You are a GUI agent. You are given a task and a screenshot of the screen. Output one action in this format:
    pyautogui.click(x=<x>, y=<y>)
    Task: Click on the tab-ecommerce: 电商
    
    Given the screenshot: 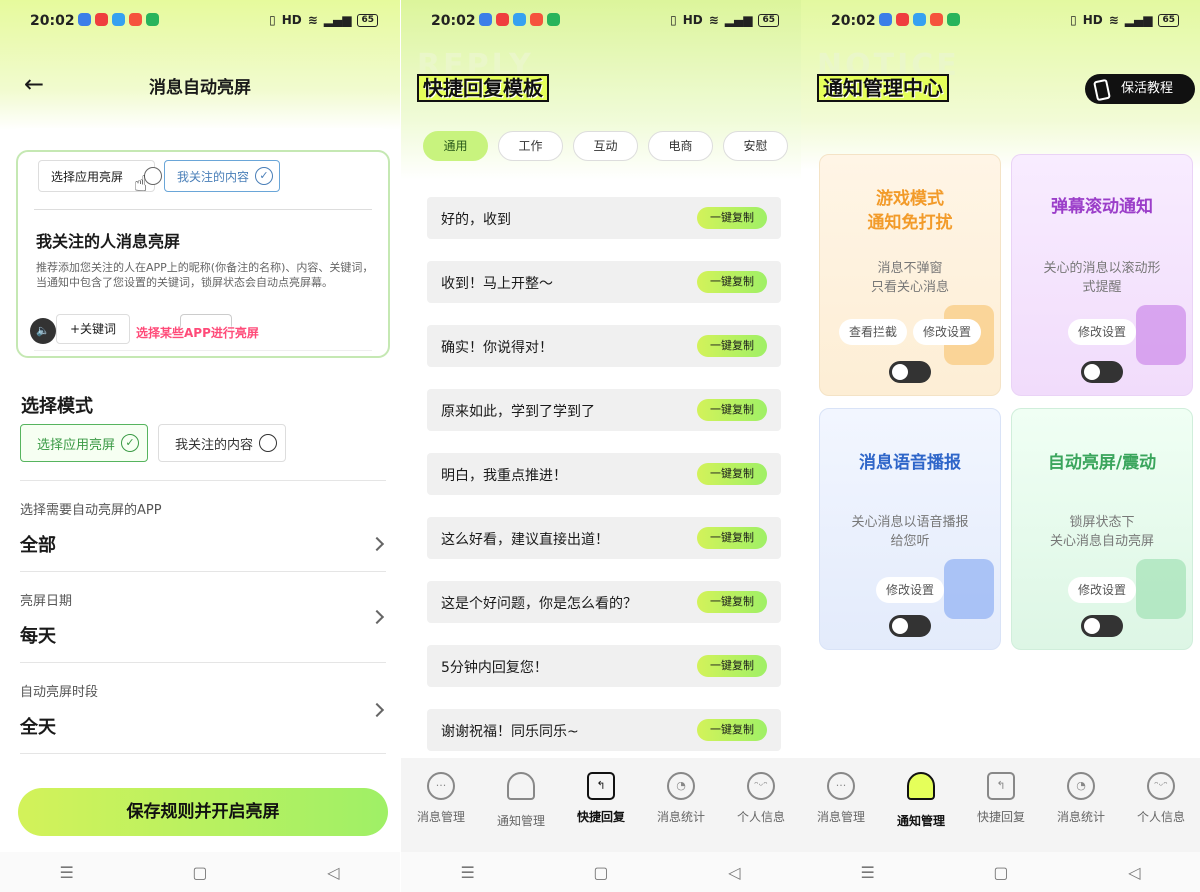 What is the action you would take?
    pyautogui.click(x=680, y=146)
    